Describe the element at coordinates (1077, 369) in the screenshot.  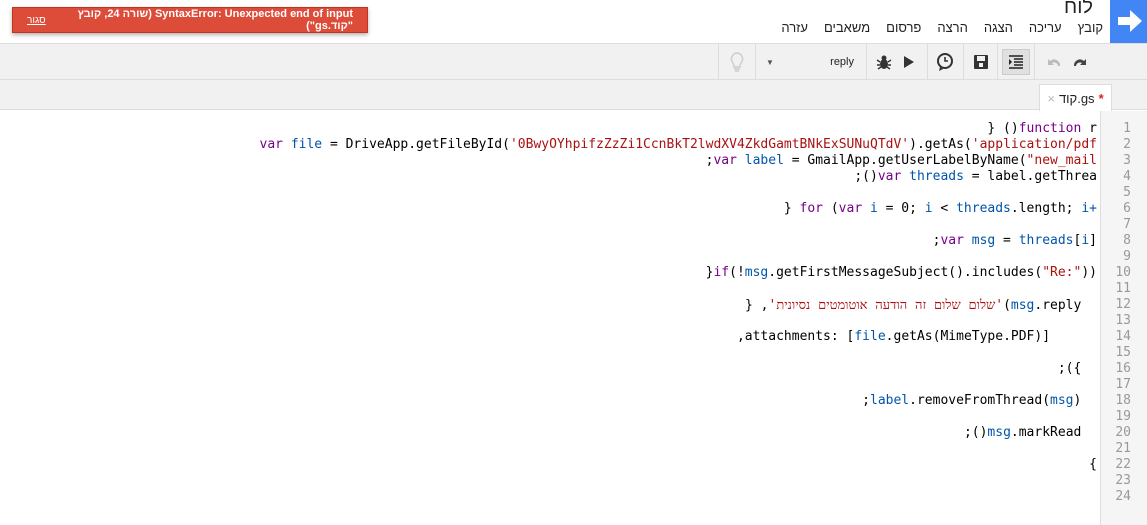
I see `code-line: ;({` at that location.